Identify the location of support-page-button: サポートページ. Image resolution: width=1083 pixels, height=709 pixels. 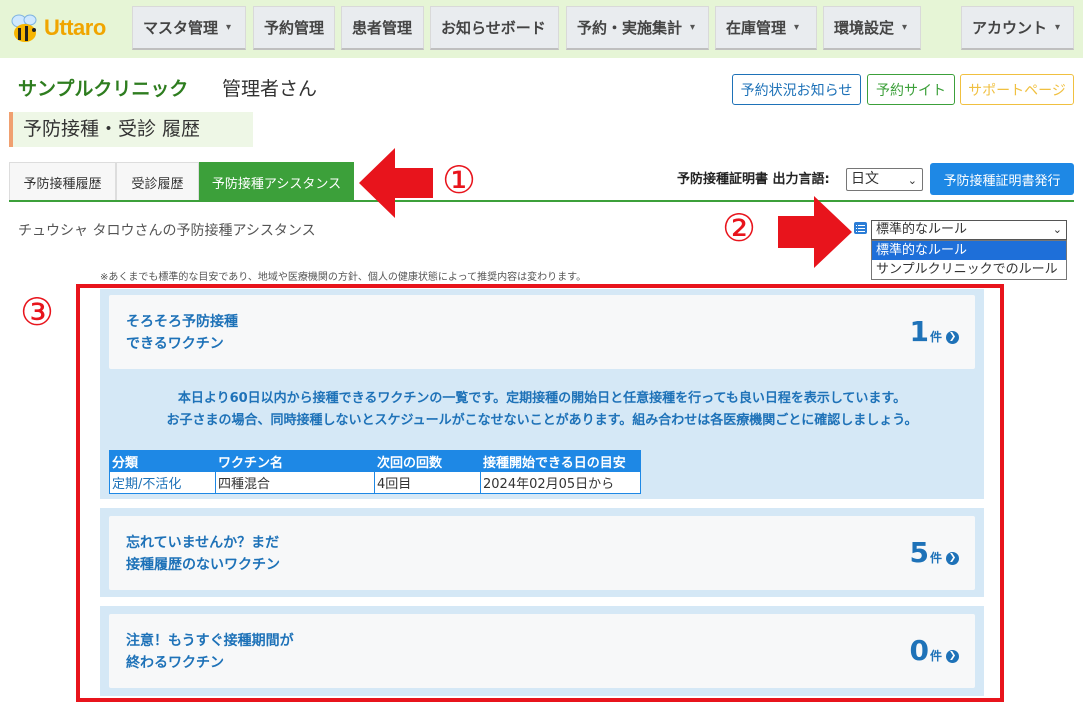
(1017, 89).